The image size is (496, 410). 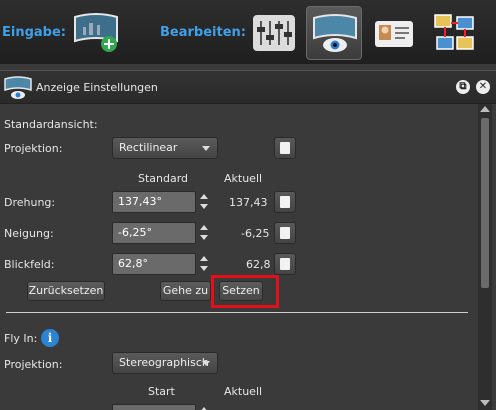 I want to click on edit-label: Bearbeiten:, so click(x=203, y=32).